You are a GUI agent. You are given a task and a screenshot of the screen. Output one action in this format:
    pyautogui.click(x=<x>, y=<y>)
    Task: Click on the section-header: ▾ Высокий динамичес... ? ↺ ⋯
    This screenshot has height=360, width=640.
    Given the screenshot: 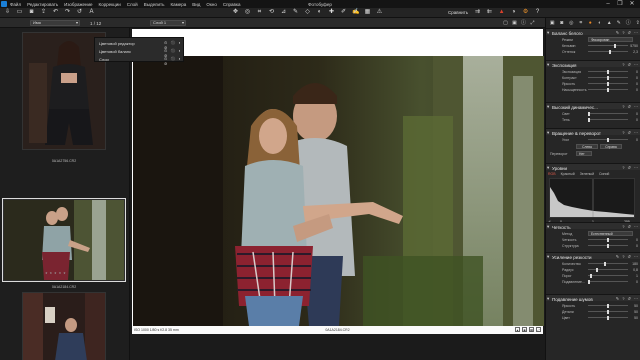 What is the action you would take?
    pyautogui.click(x=593, y=106)
    